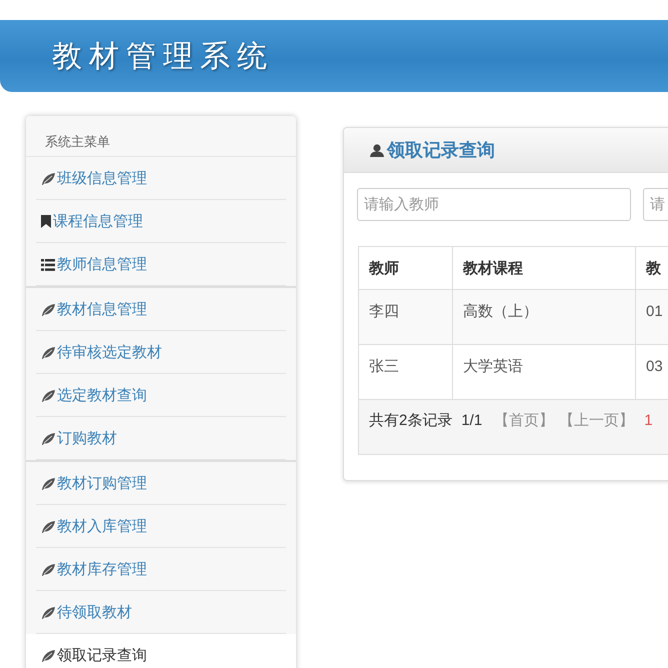 The image size is (668, 668). What do you see at coordinates (161, 438) in the screenshot?
I see `sidebar-item: 订购教材` at bounding box center [161, 438].